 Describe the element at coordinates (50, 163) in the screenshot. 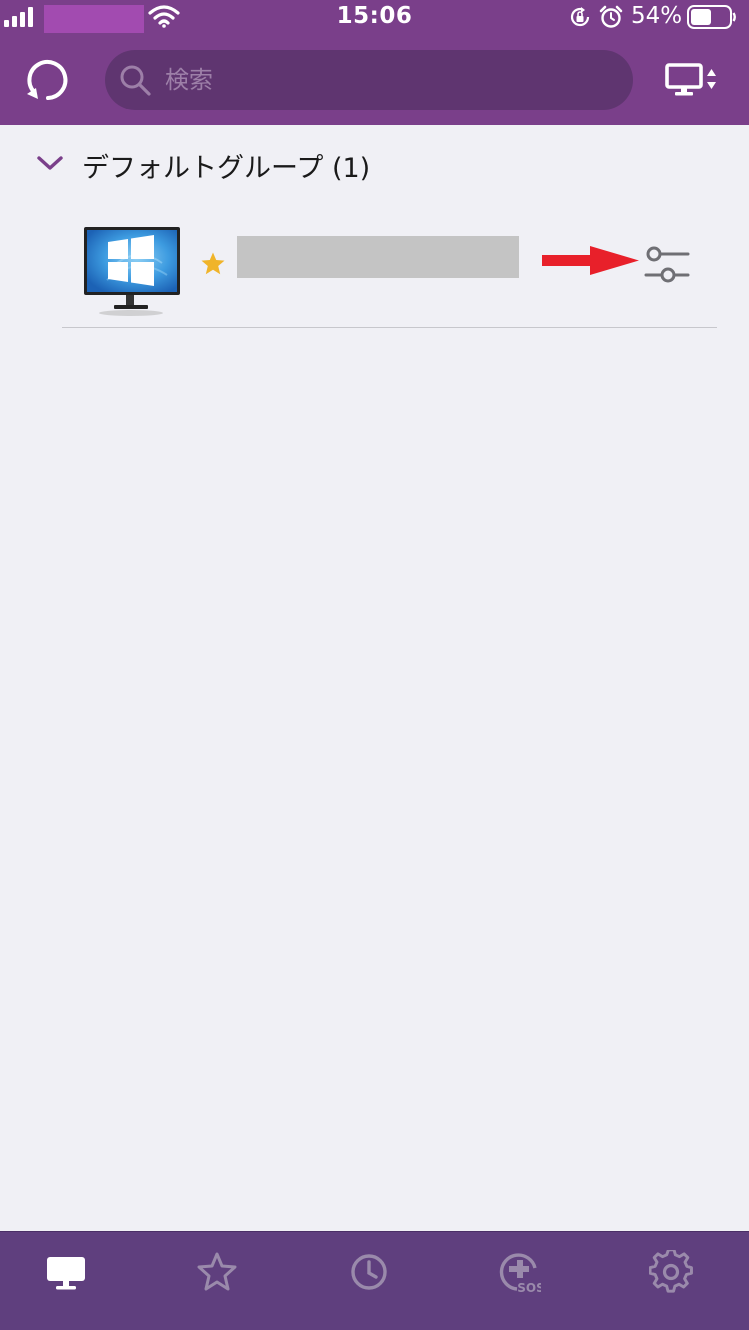

I see `chevron-down-icon` at that location.